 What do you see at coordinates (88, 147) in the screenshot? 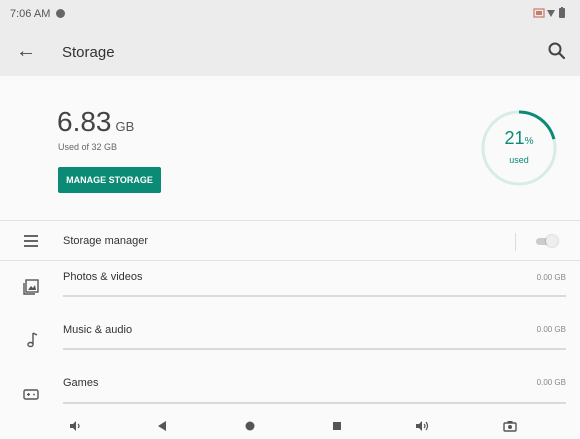
I see `used-of-total: Used of 32 GB` at bounding box center [88, 147].